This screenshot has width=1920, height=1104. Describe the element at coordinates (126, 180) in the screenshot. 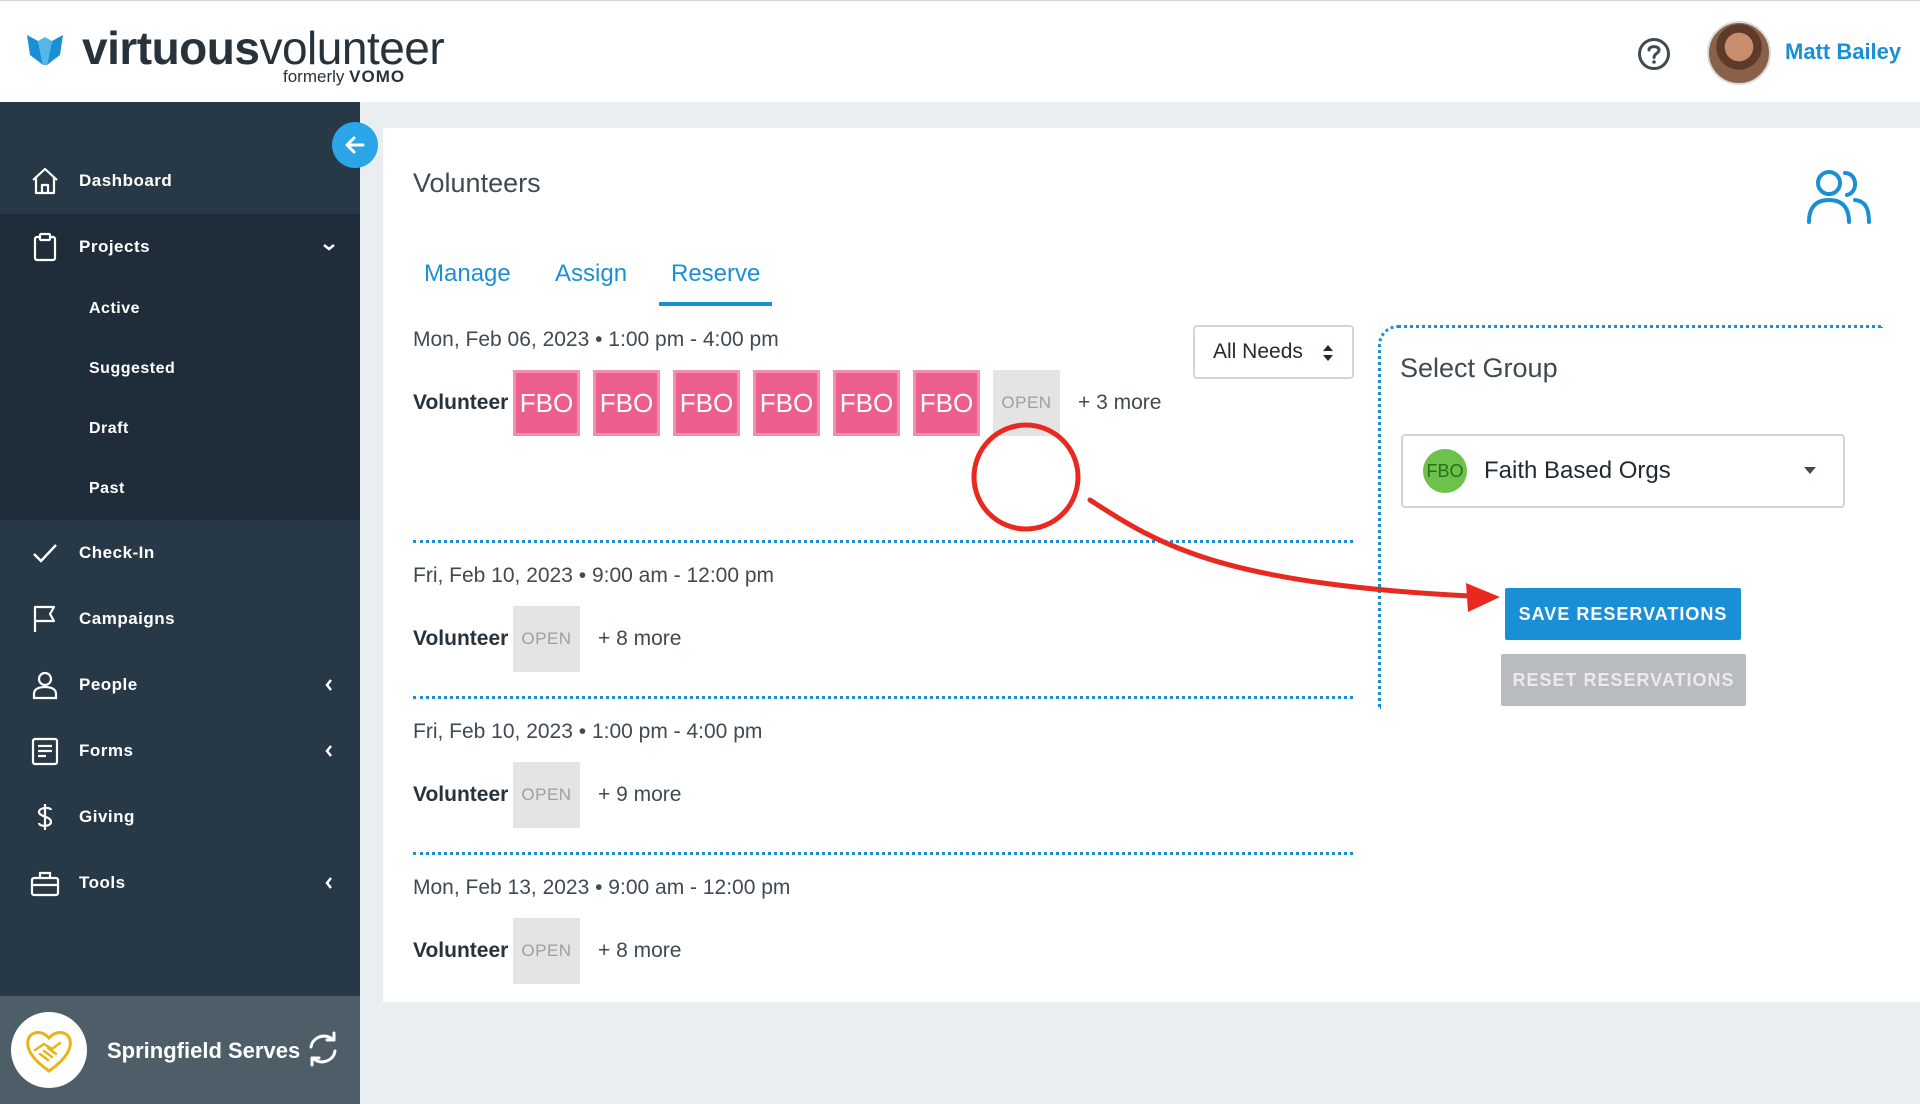

I see `sidebar-item-label: Dashboard` at that location.